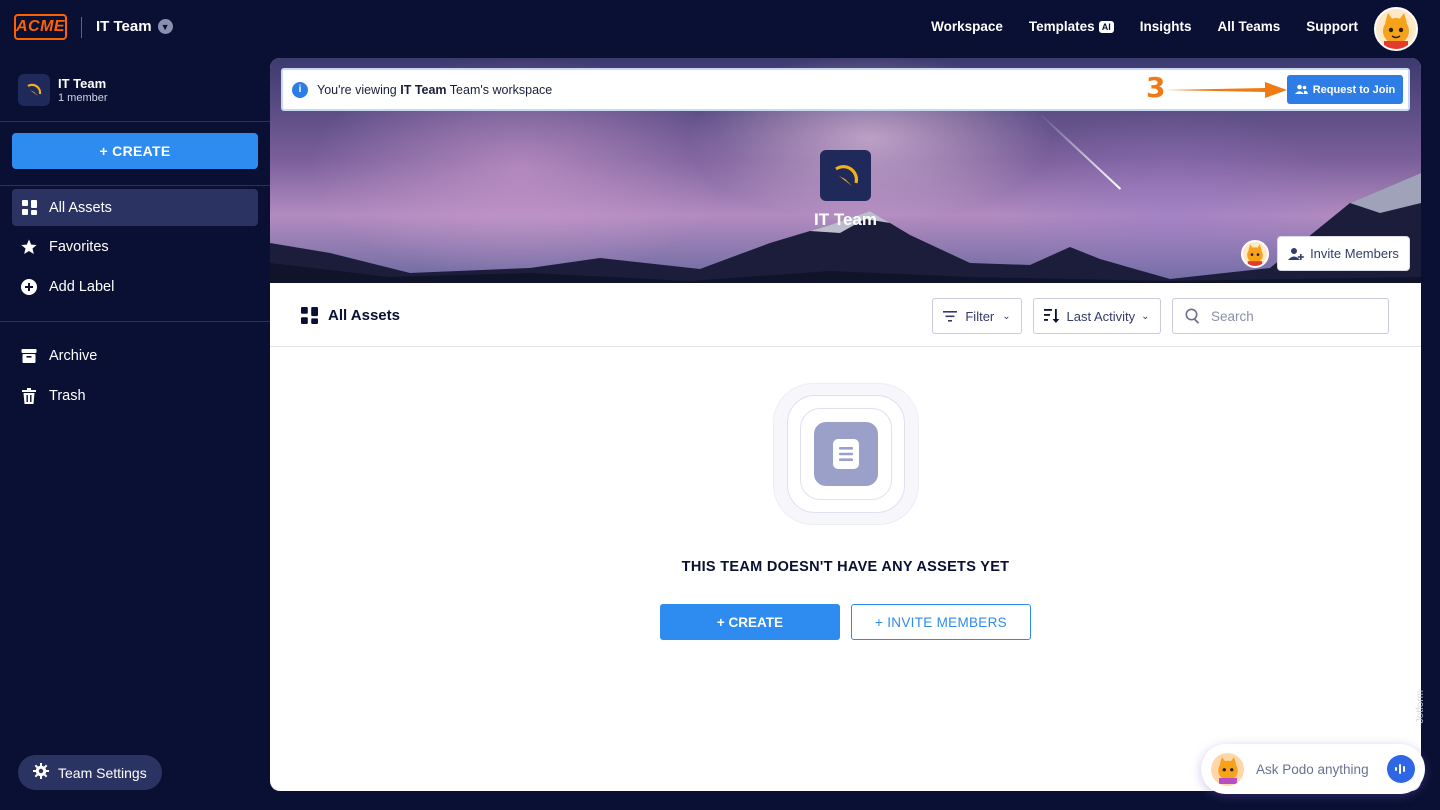  I want to click on nav-templates: Templates AI, so click(1071, 26).